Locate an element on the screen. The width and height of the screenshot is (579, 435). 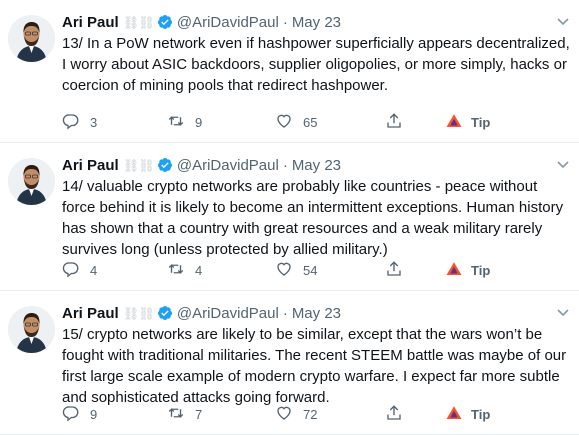
reply-button: 3 is located at coordinates (79, 122).